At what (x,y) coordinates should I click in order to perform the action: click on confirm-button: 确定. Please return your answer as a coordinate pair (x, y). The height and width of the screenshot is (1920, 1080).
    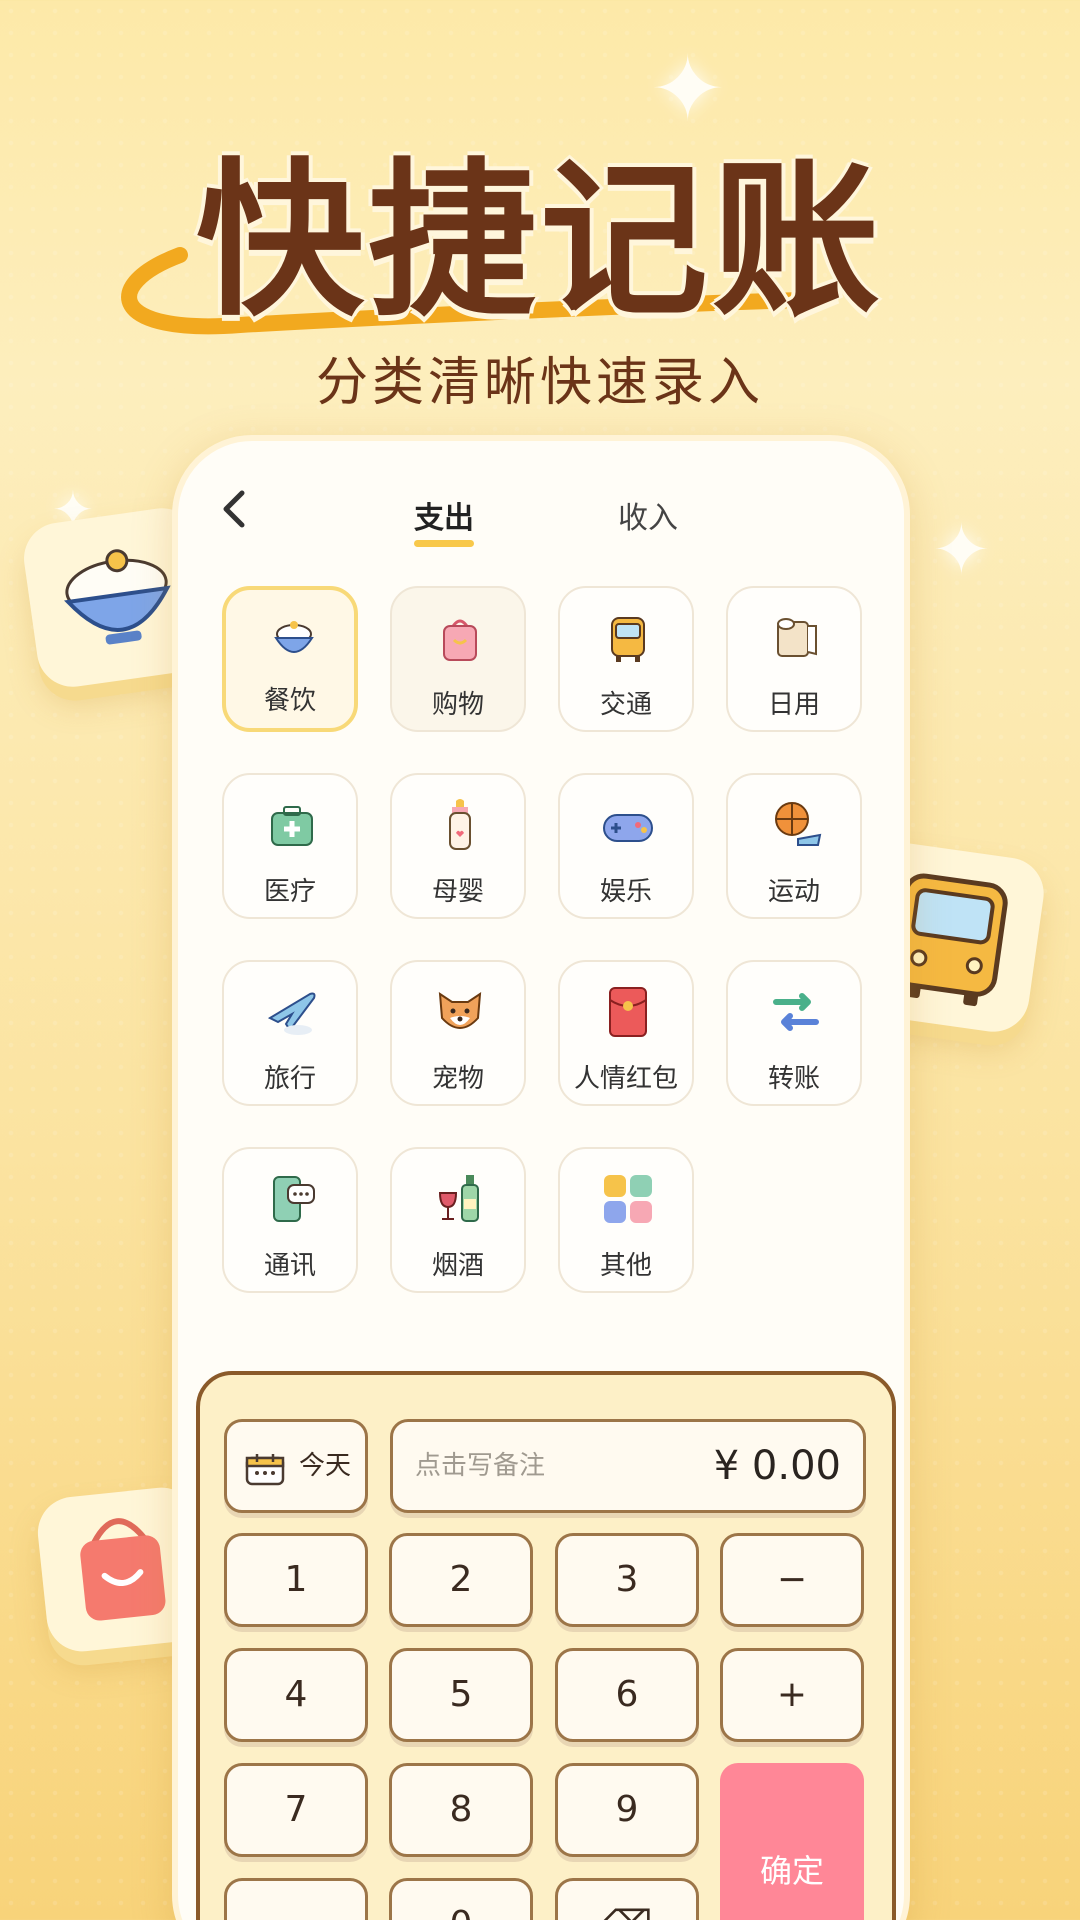
    Looking at the image, I should click on (792, 1841).